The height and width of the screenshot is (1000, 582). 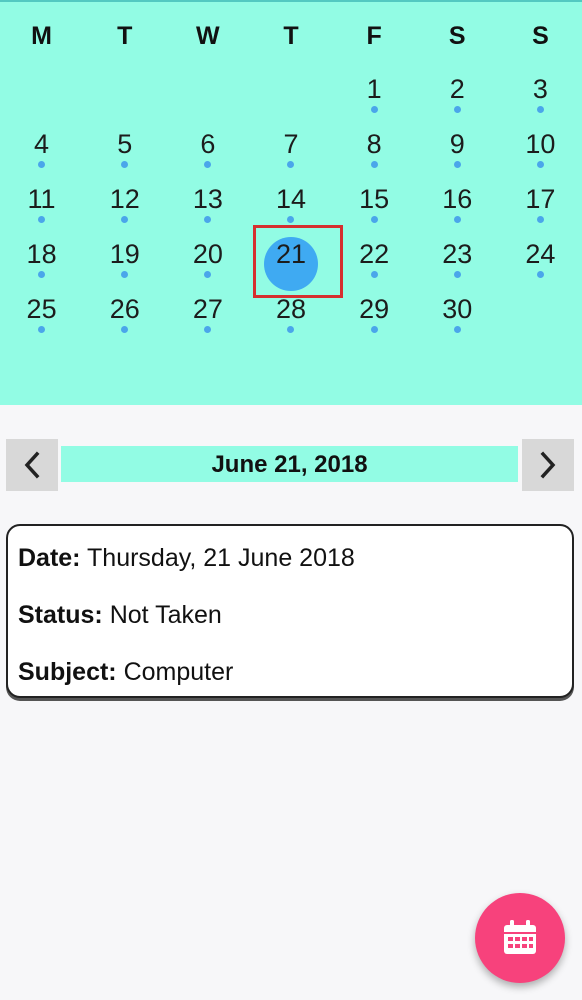 I want to click on day-cell: 8, so click(x=374, y=142).